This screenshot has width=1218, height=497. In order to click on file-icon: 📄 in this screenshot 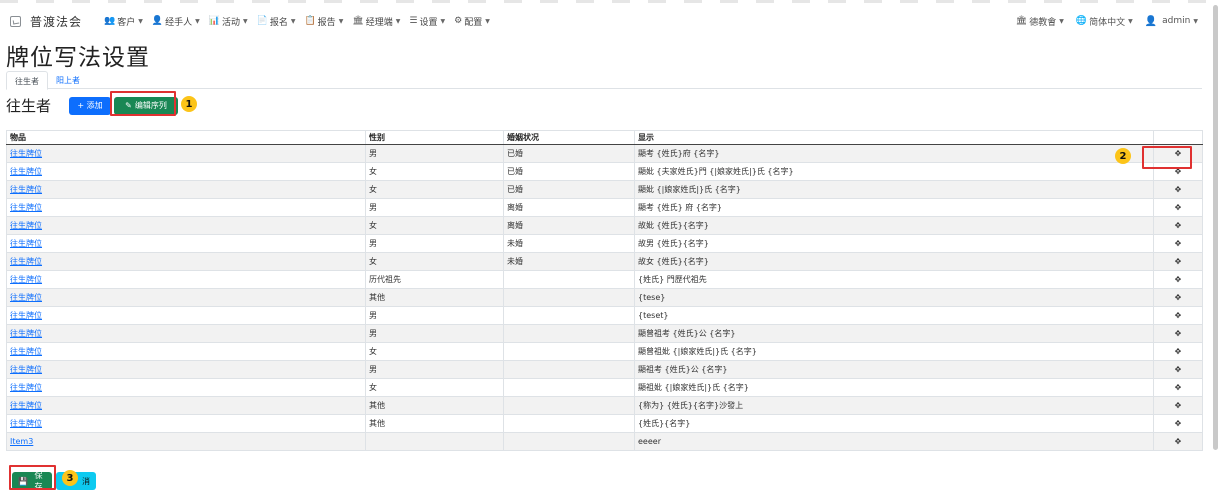, I will do `click(262, 21)`.